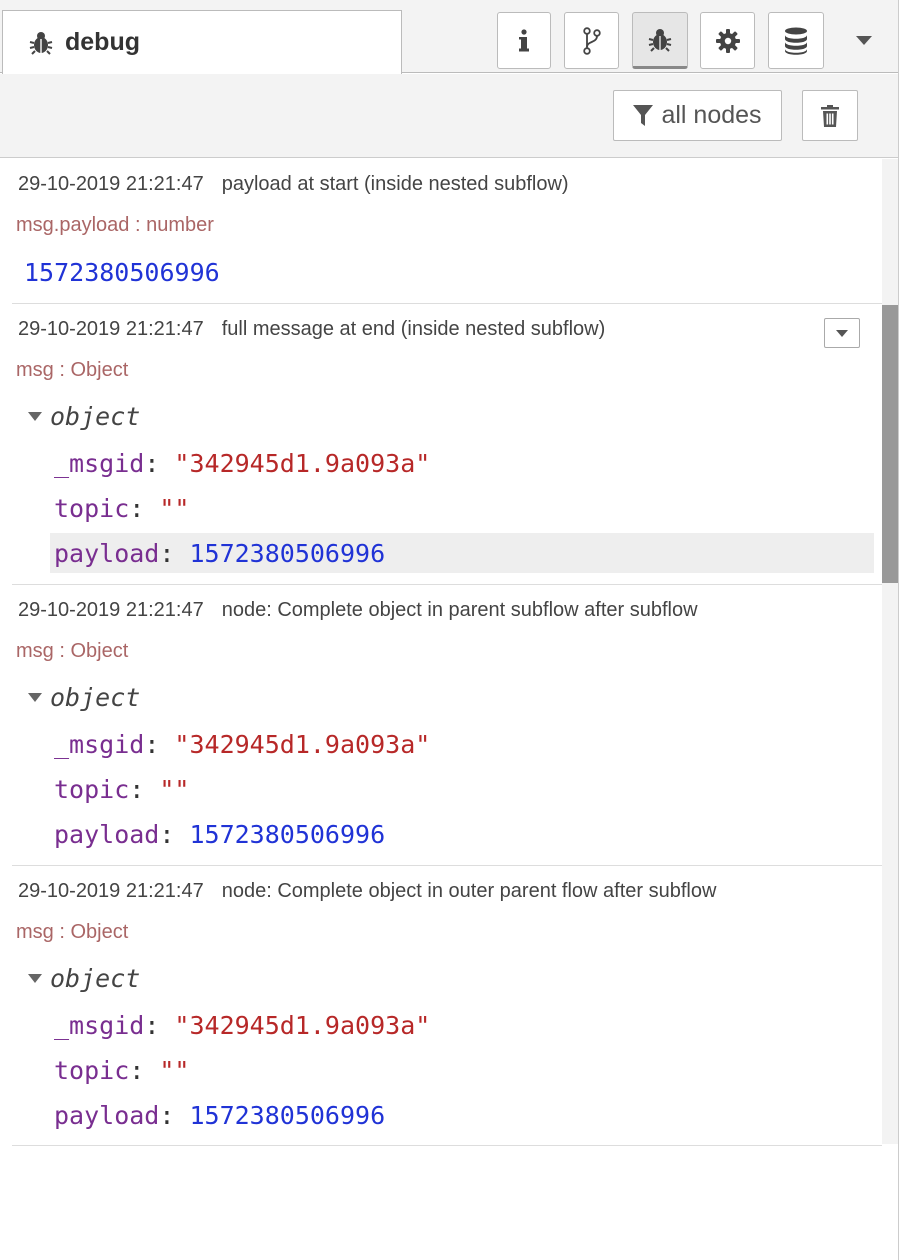 Image resolution: width=904 pixels, height=1260 pixels. I want to click on message-type: msg.payload : number, so click(115, 225).